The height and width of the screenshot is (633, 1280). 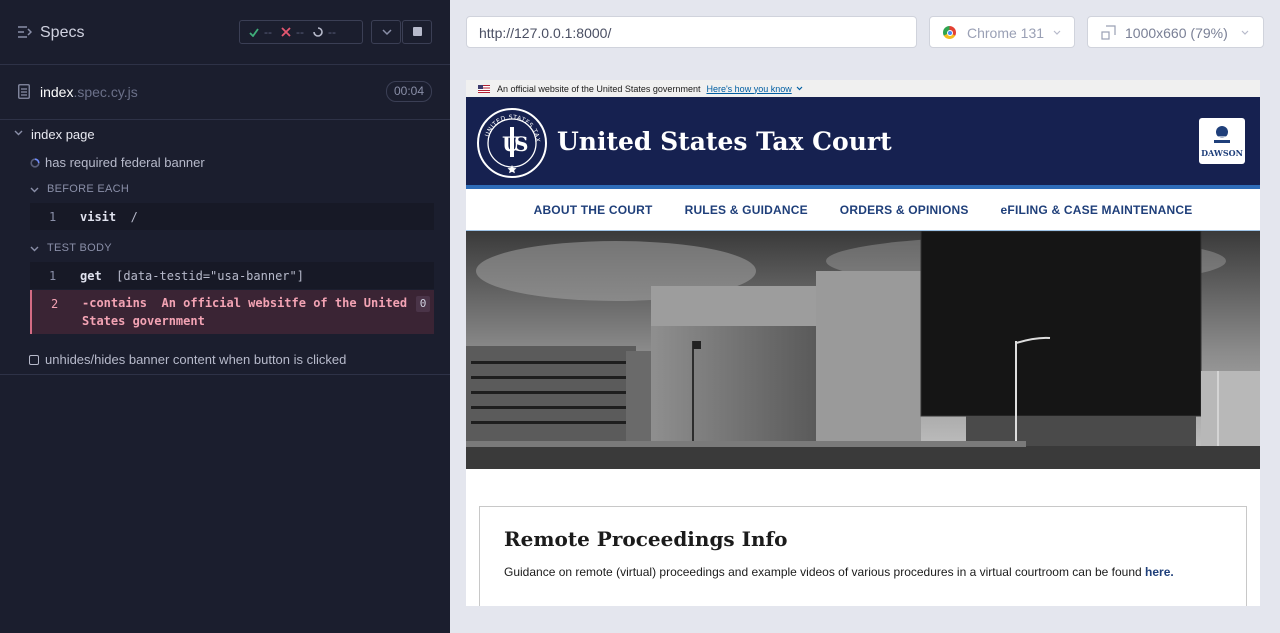 What do you see at coordinates (125, 162) in the screenshot?
I see `test-title: has required federal banner` at bounding box center [125, 162].